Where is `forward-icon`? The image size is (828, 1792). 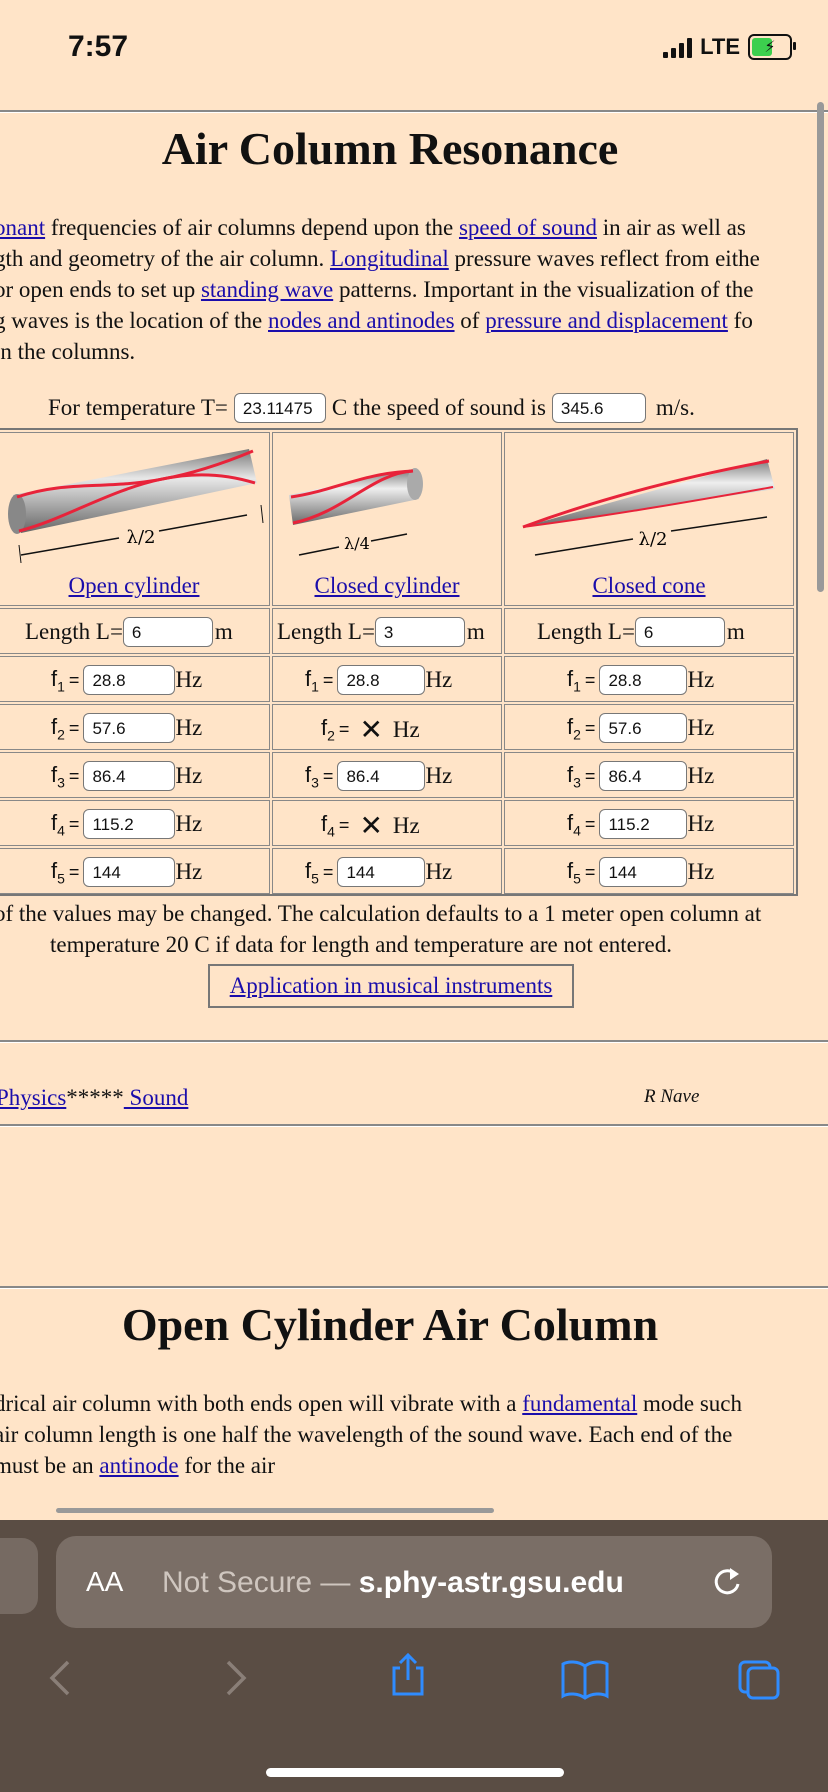 forward-icon is located at coordinates (237, 1678).